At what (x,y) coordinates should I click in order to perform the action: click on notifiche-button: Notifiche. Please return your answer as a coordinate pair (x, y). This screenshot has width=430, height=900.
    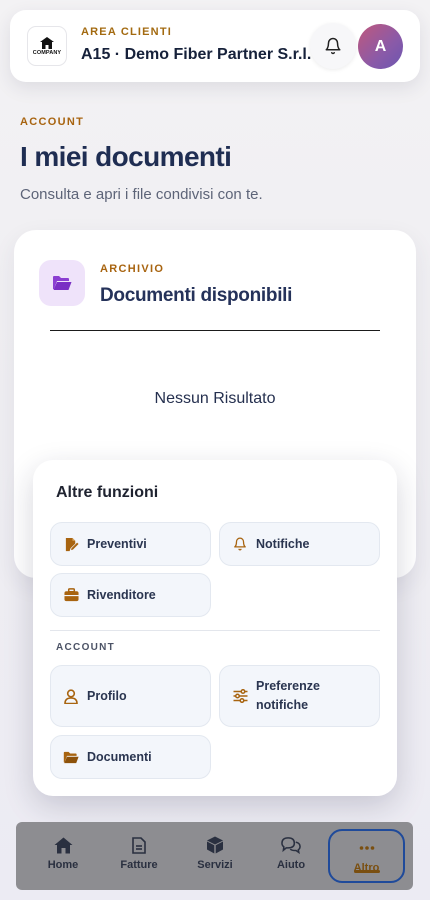
    Looking at the image, I should click on (299, 544).